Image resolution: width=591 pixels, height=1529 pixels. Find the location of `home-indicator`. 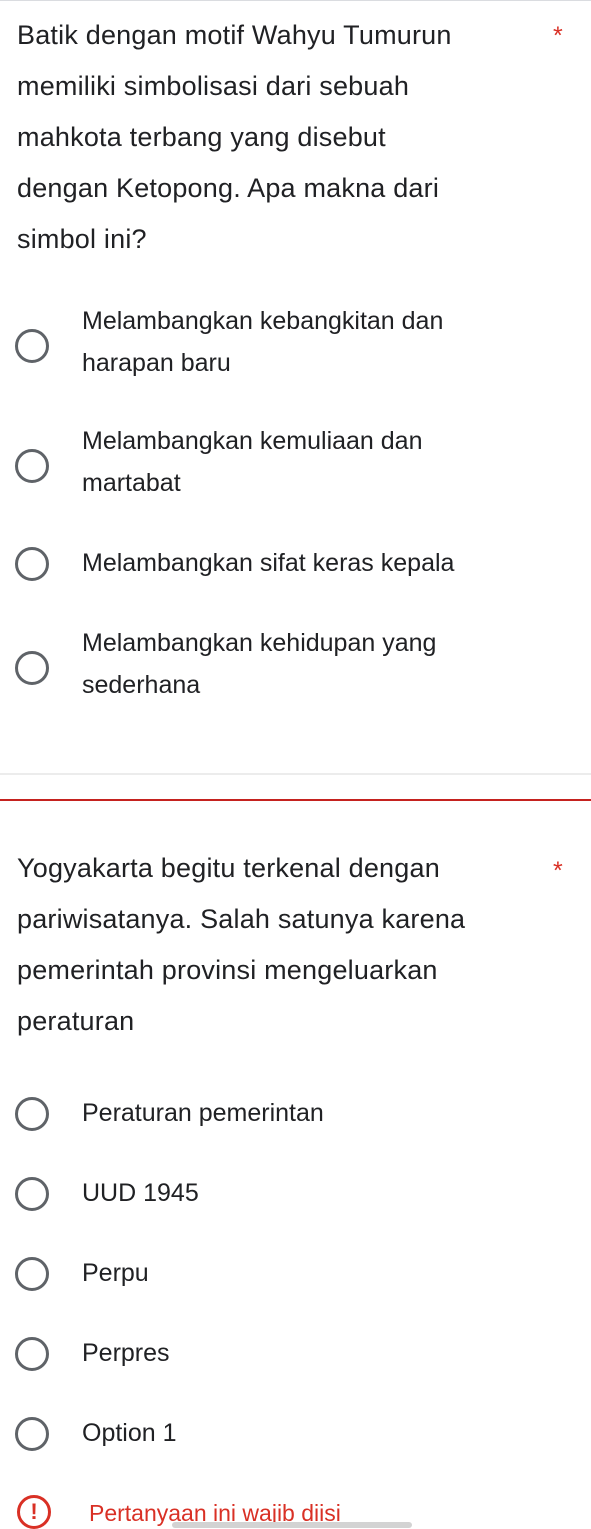

home-indicator is located at coordinates (292, 1525).